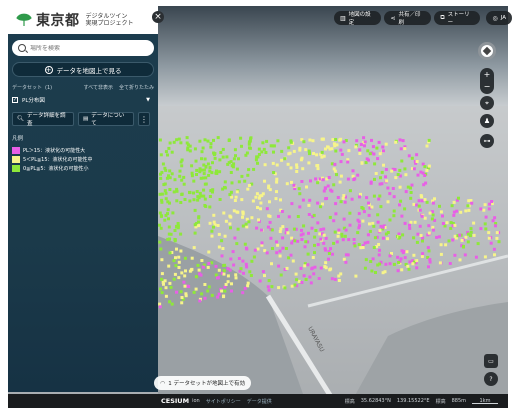  I want to click on brand-header: 東京都 デジタルツイン 実現プロジェクト, so click(83, 20).